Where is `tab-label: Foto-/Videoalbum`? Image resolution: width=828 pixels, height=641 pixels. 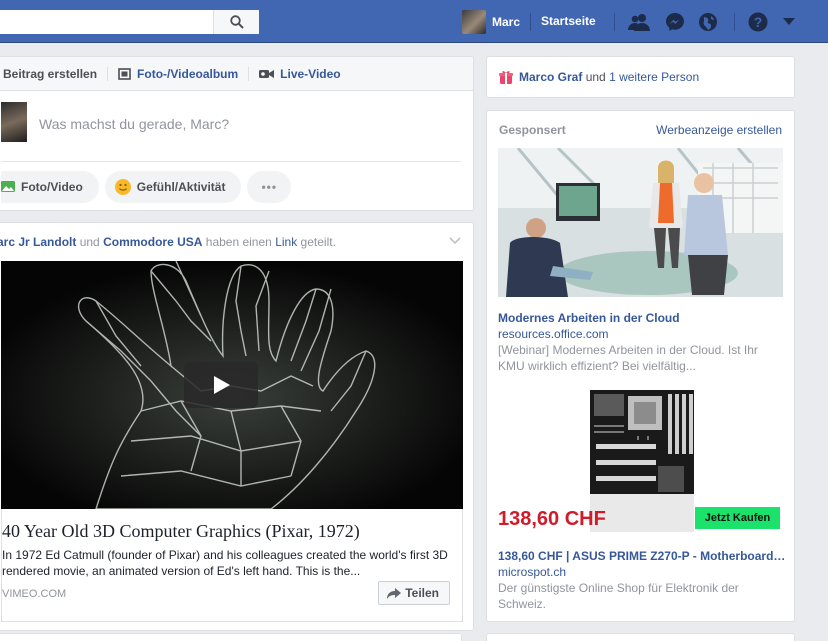
tab-label: Foto-/Videoalbum is located at coordinates (188, 73).